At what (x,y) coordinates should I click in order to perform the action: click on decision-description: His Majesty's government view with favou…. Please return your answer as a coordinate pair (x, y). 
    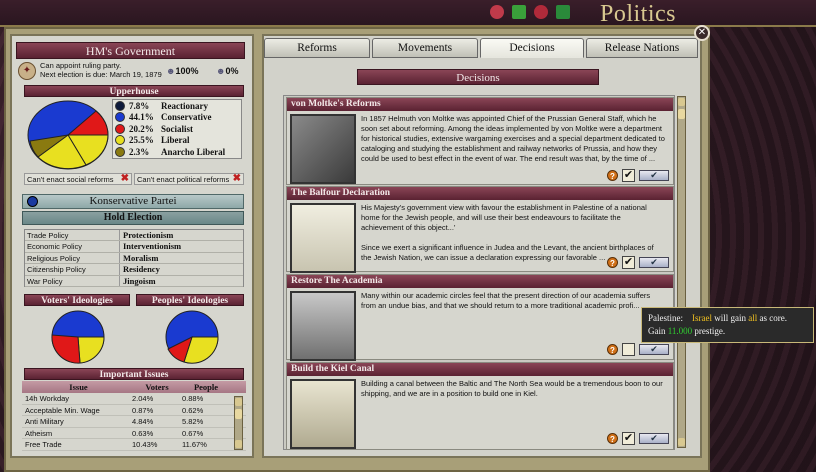
    Looking at the image, I should click on (507, 232).